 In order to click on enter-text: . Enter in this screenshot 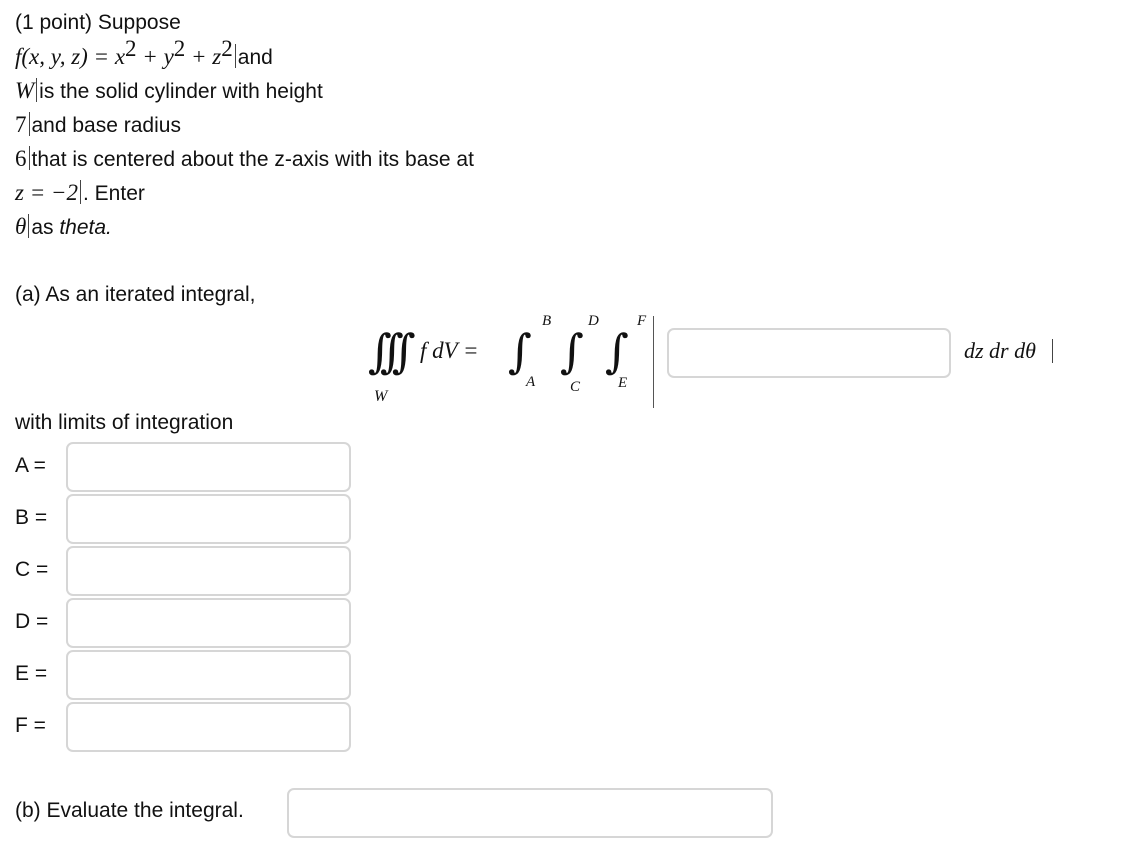, I will do `click(114, 193)`.